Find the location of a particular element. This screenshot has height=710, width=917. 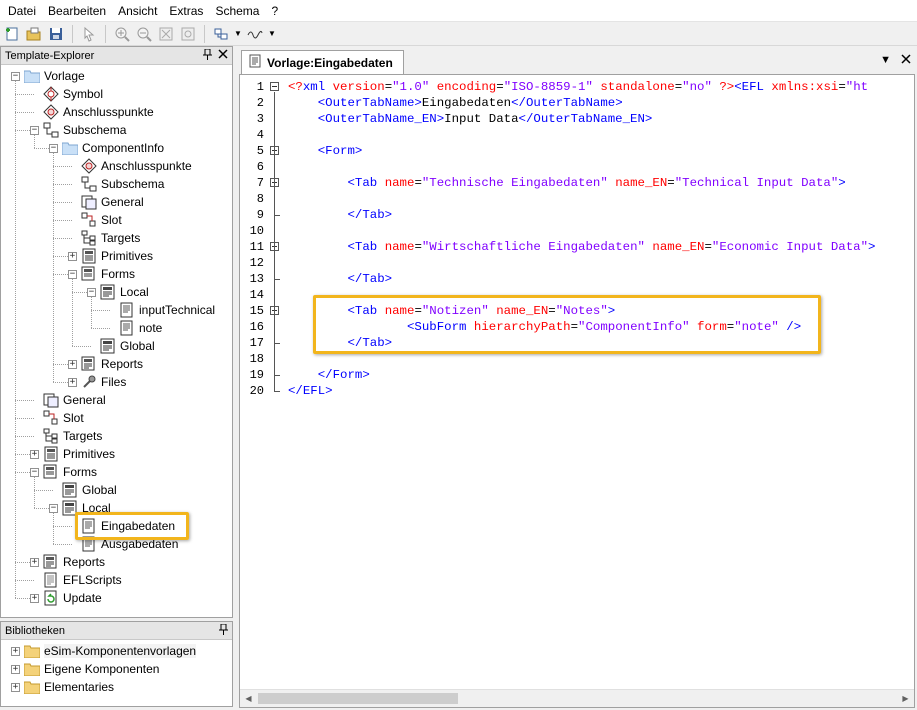

files-icon is located at coordinates (89, 382).